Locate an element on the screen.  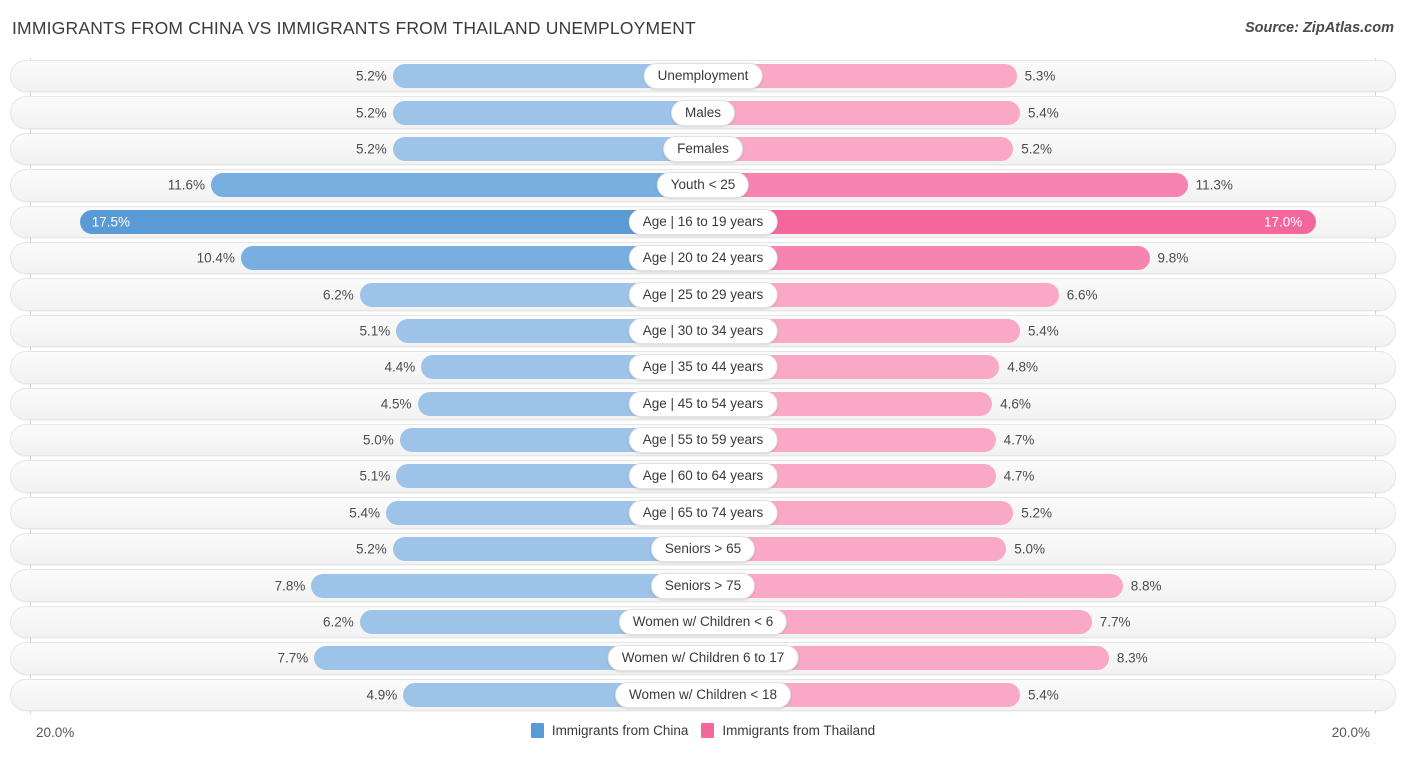
table-row: 6.2% 6.6% Age | 25 to 29 years is located at coordinates (703, 294).